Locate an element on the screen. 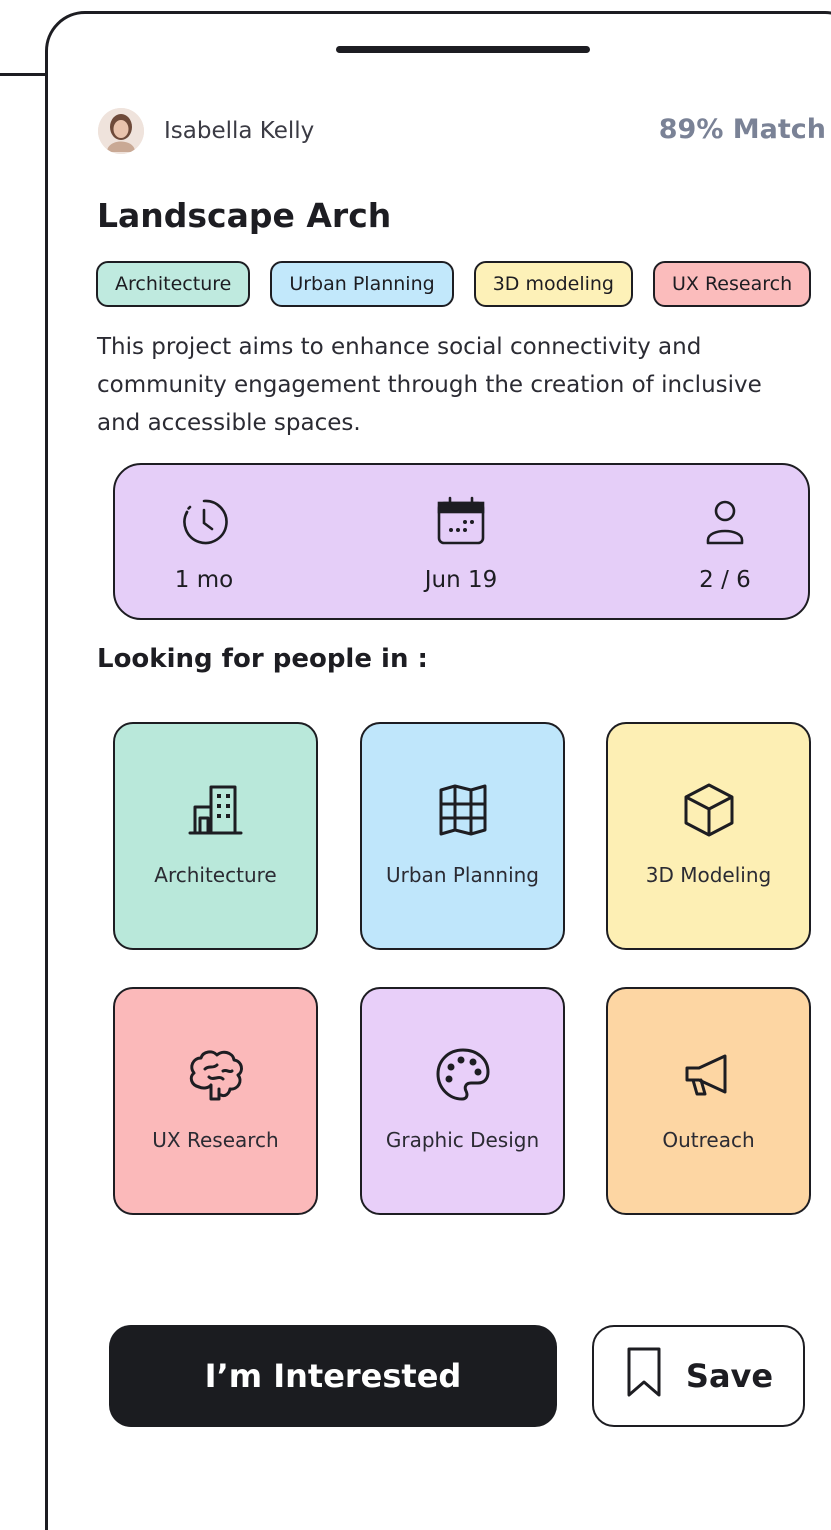 This screenshot has width=831, height=1530. save-label: Save is located at coordinates (729, 1376).